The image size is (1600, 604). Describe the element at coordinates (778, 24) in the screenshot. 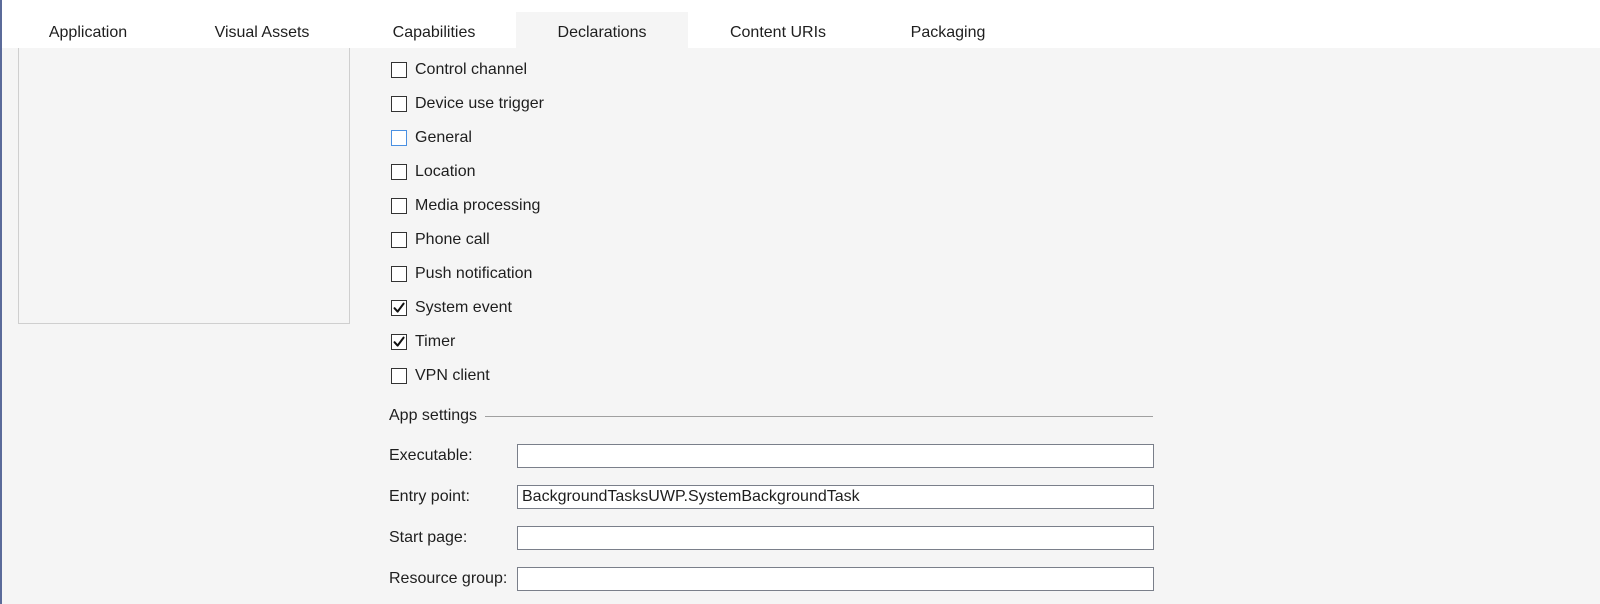

I see `tab-content-uris: Content URIs` at that location.